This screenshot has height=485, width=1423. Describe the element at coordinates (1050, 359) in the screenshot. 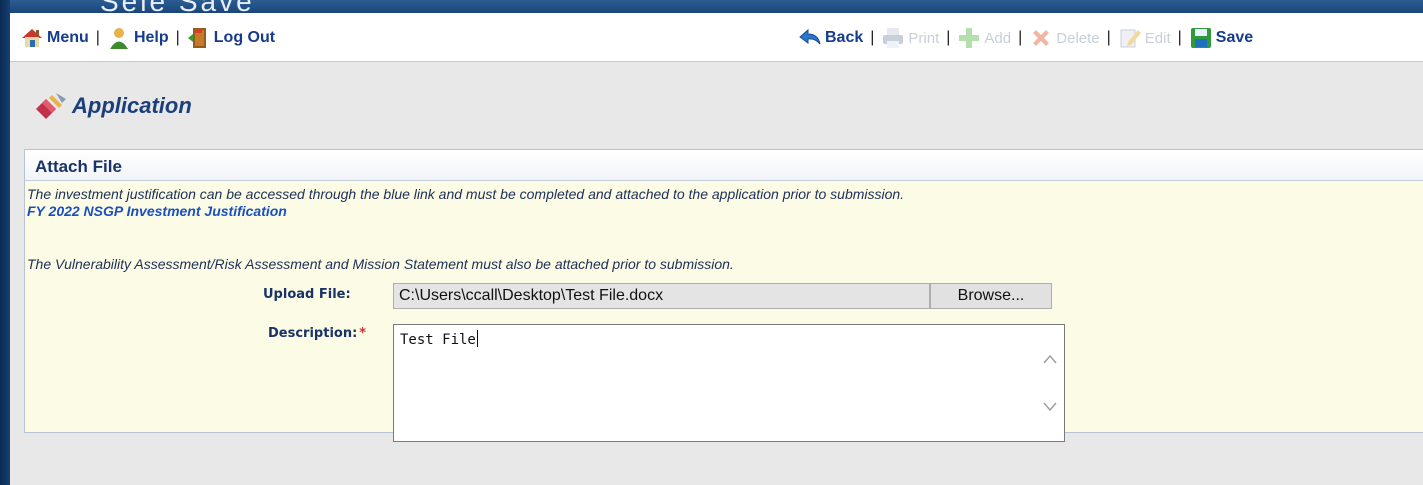

I see `scroll-up-icon` at that location.